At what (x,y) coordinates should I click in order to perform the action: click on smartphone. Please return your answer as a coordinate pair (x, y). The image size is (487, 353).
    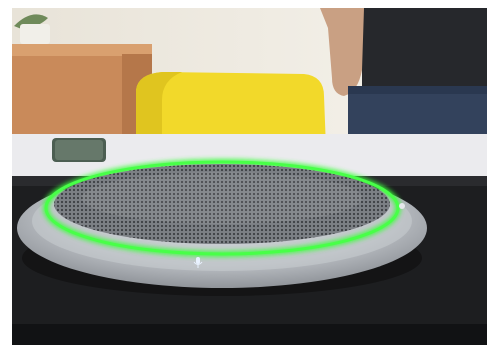
    Looking at the image, I should click on (79, 150).